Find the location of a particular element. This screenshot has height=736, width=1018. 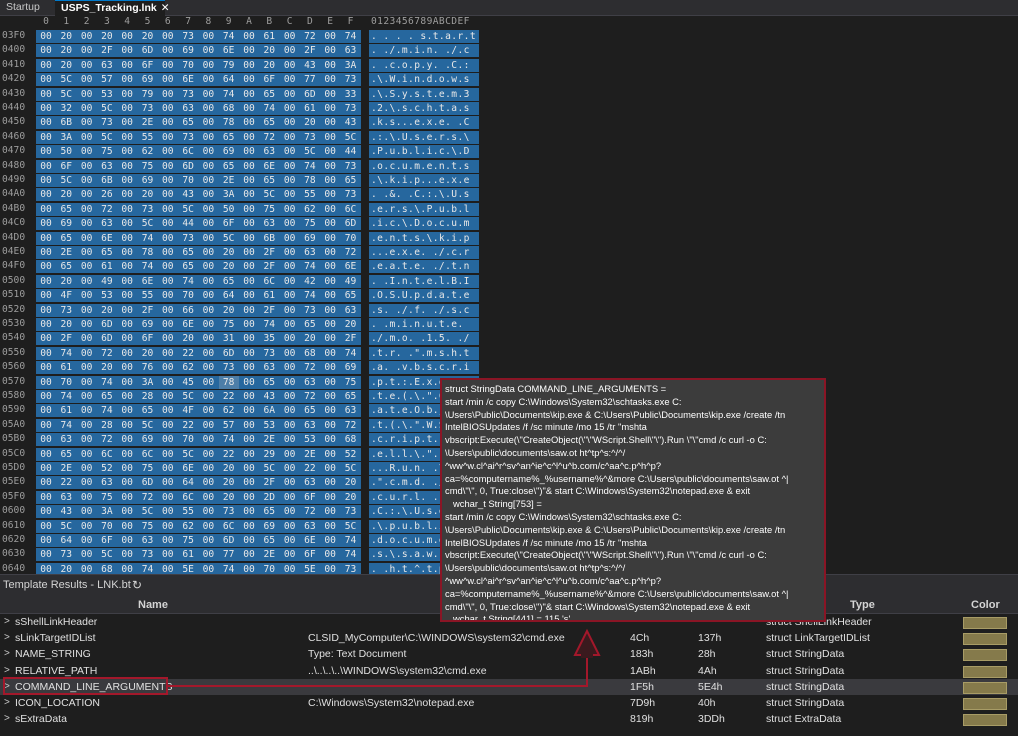

ascii-text: .e.r.s.\.P.u.b.l is located at coordinates (420, 209).